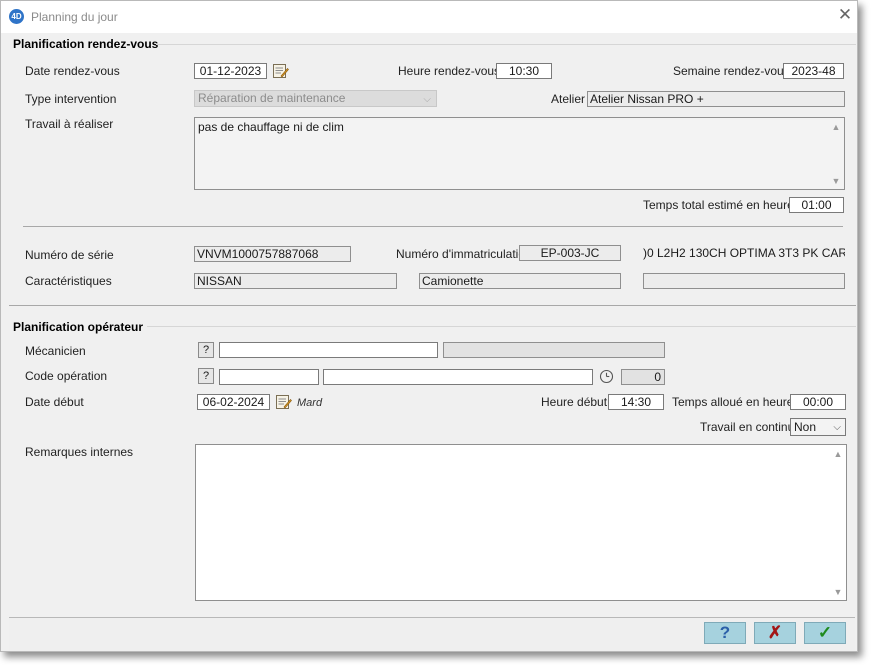  What do you see at coordinates (725, 633) in the screenshot?
I see `help-button: ?` at bounding box center [725, 633].